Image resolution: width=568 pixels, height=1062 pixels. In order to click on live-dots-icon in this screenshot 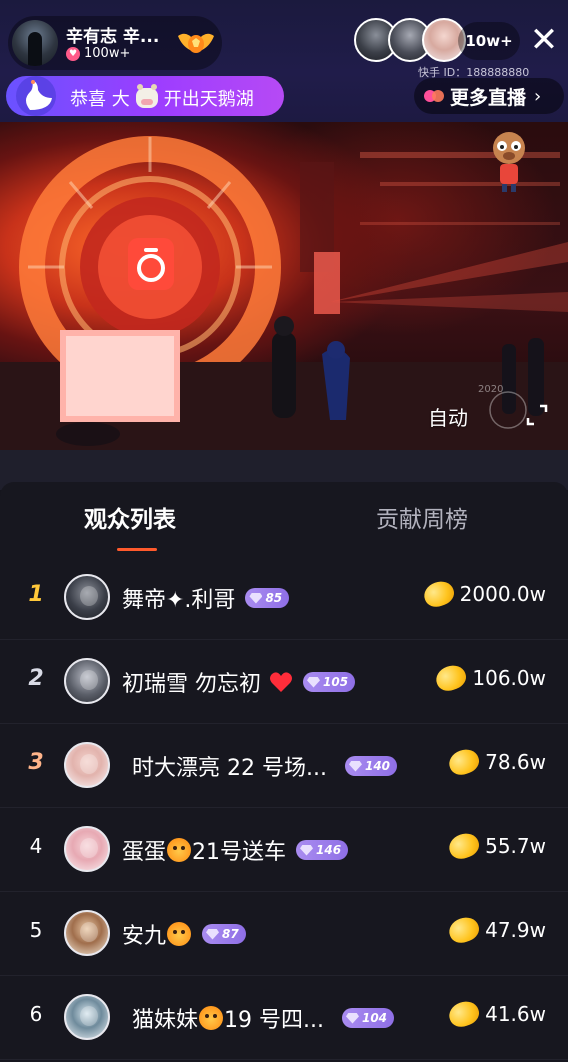, I will do `click(434, 96)`.